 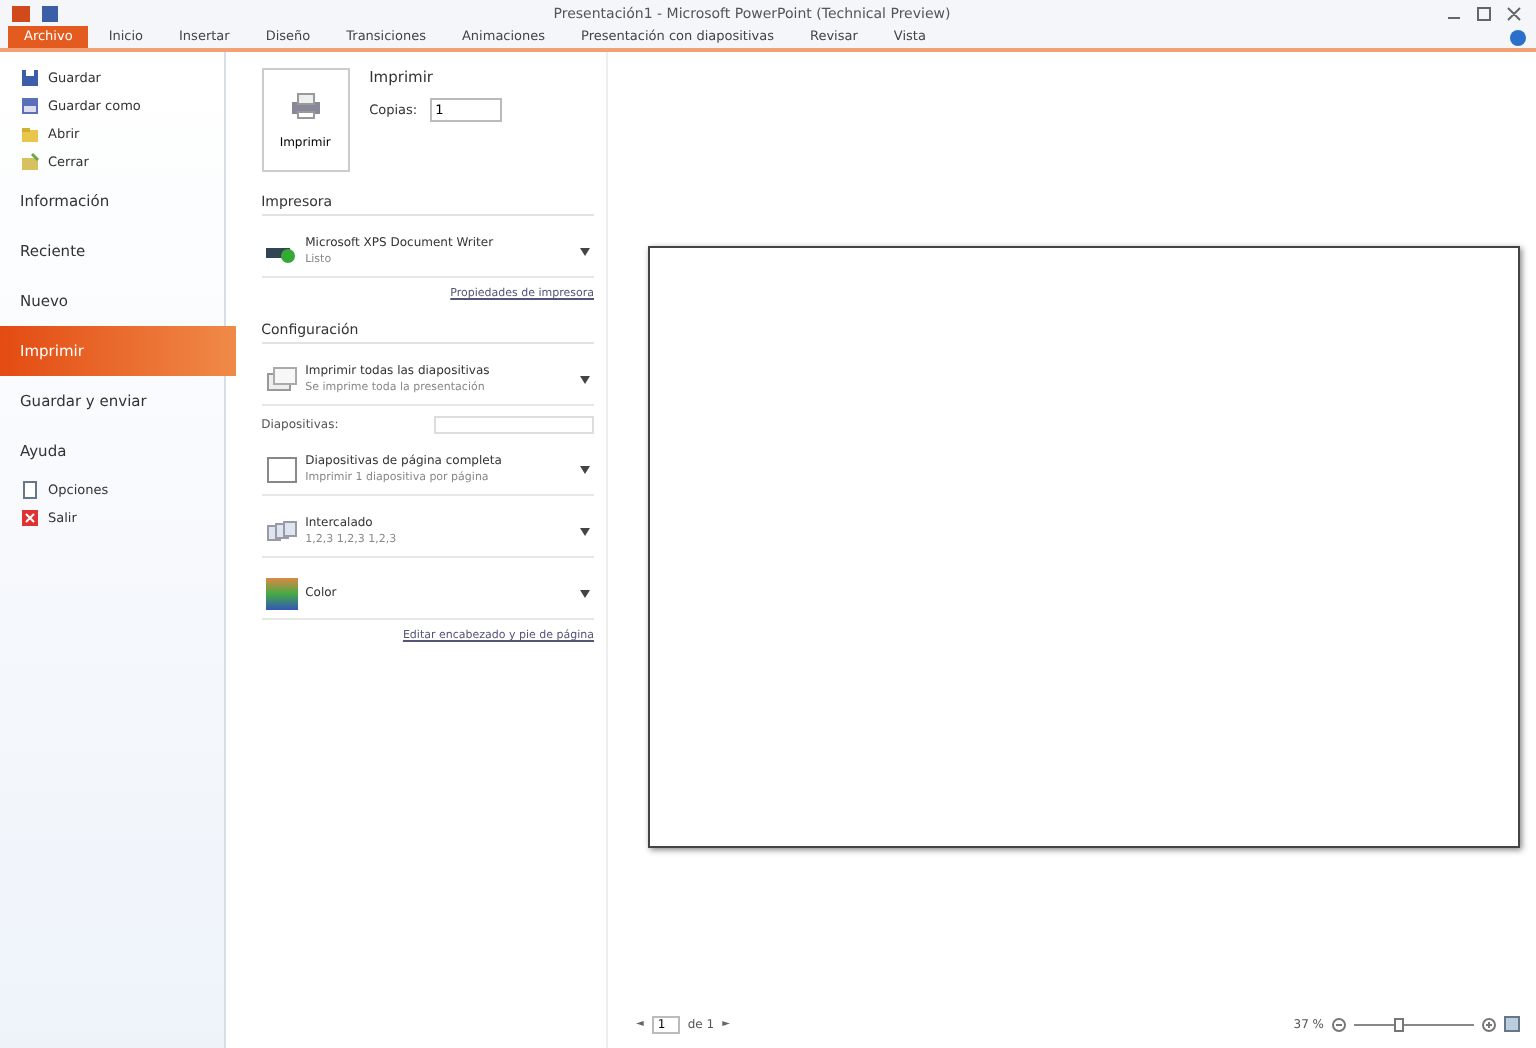 What do you see at coordinates (30, 490) in the screenshot?
I see `document-icon` at bounding box center [30, 490].